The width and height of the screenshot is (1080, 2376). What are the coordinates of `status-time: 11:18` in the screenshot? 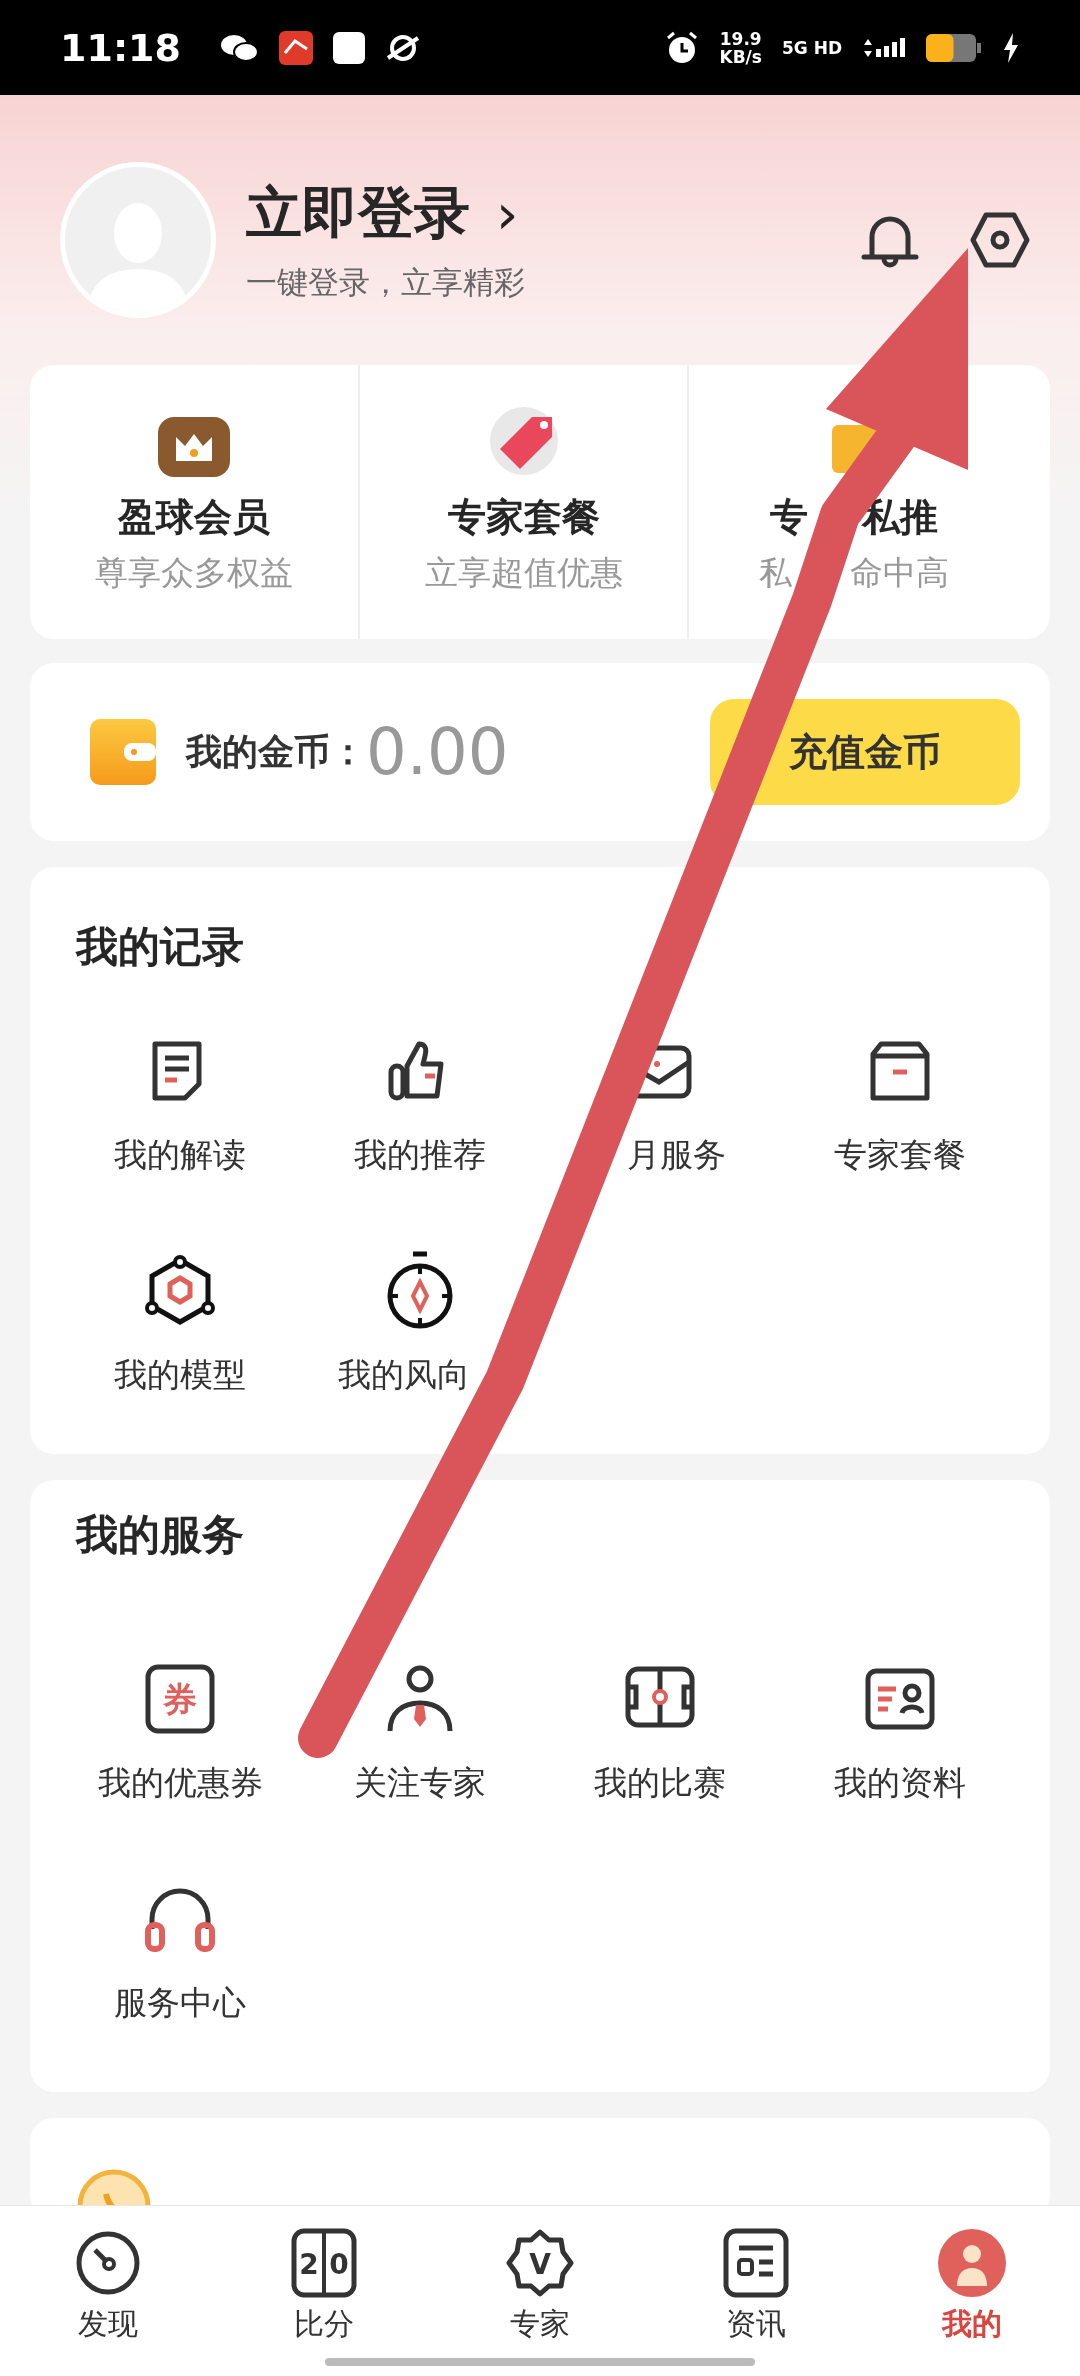 It's located at (120, 47).